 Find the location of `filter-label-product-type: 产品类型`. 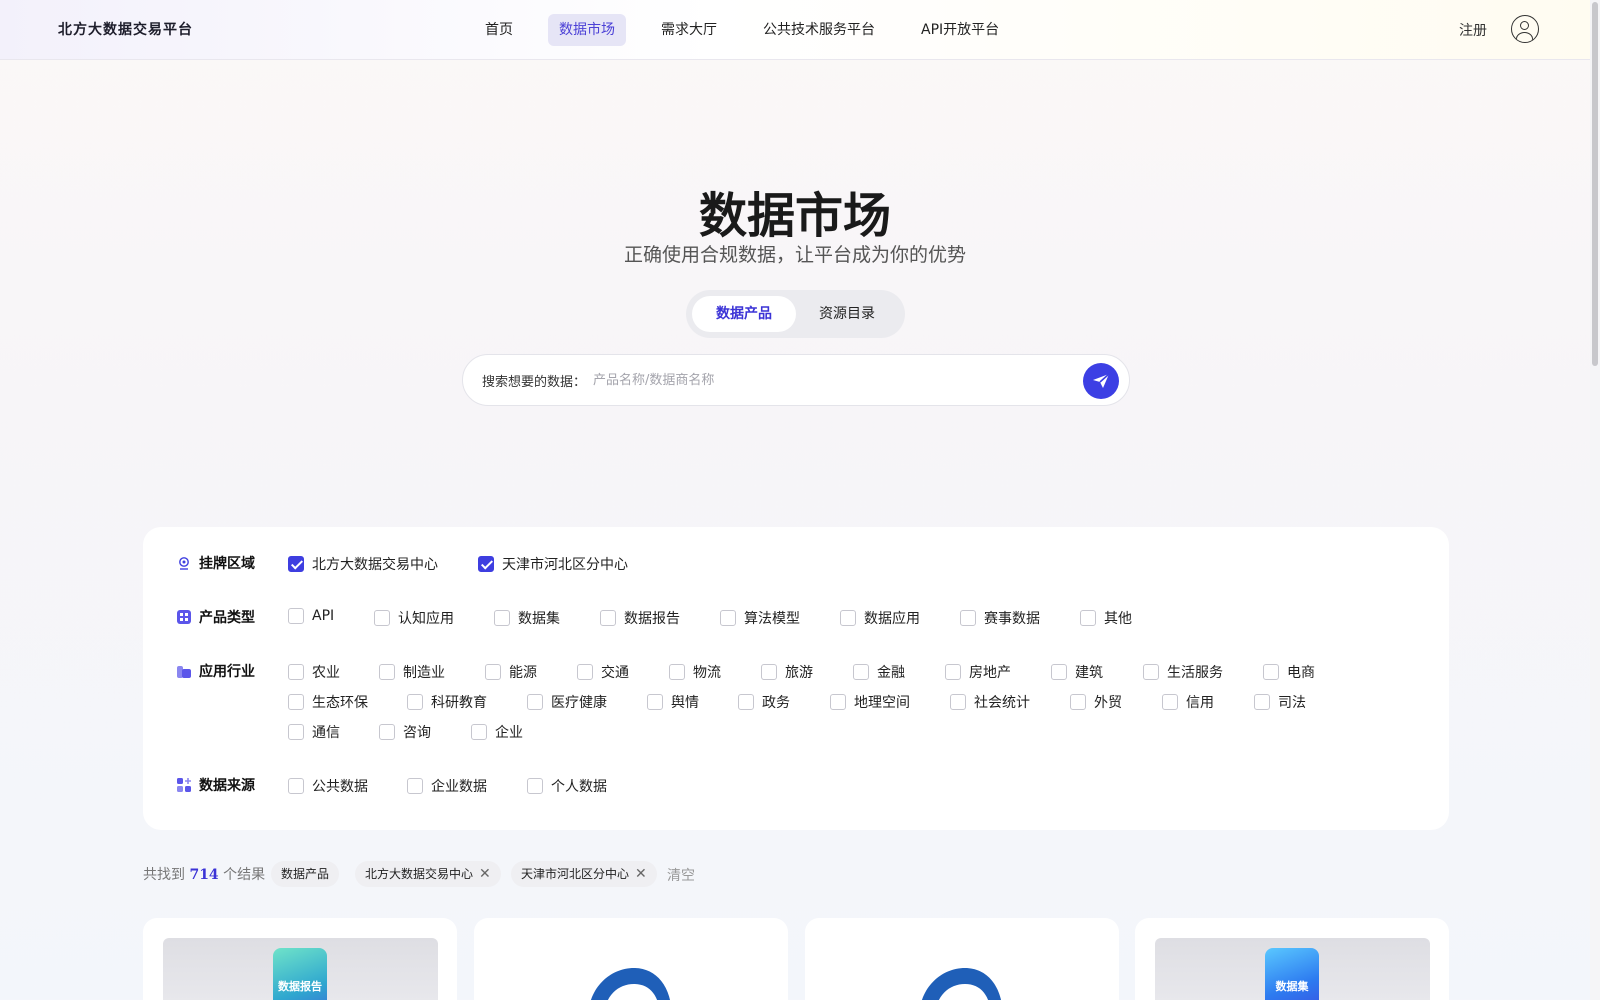

filter-label-product-type: 产品类型 is located at coordinates (216, 617).